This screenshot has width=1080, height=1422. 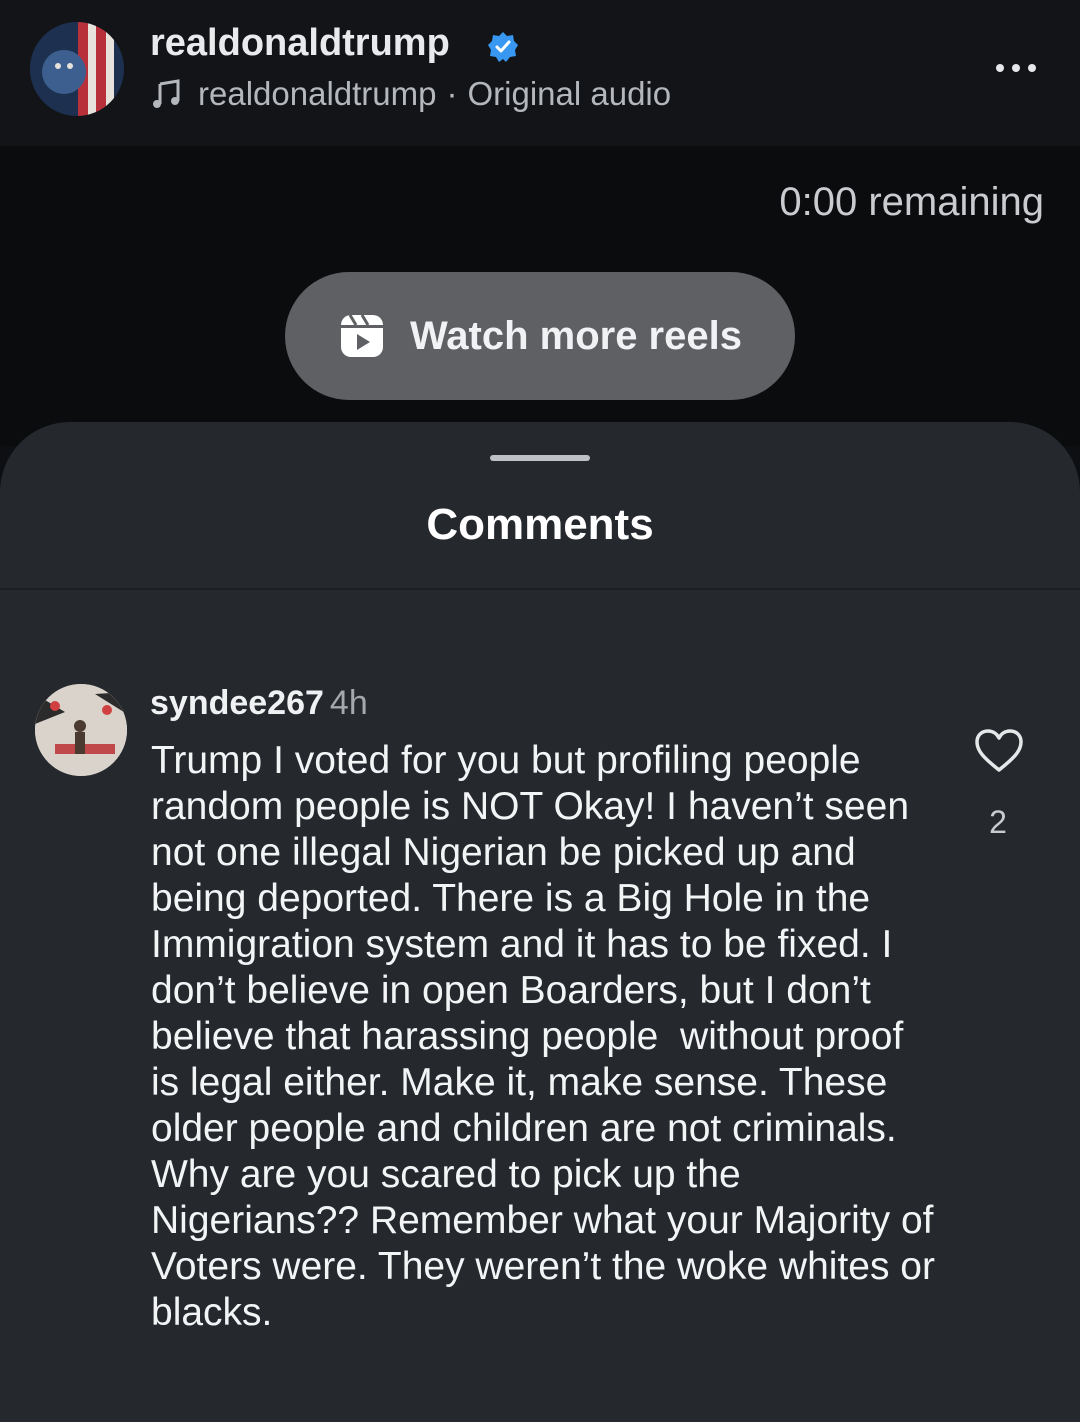 What do you see at coordinates (576, 335) in the screenshot?
I see `watch-more-label: Watch more reels` at bounding box center [576, 335].